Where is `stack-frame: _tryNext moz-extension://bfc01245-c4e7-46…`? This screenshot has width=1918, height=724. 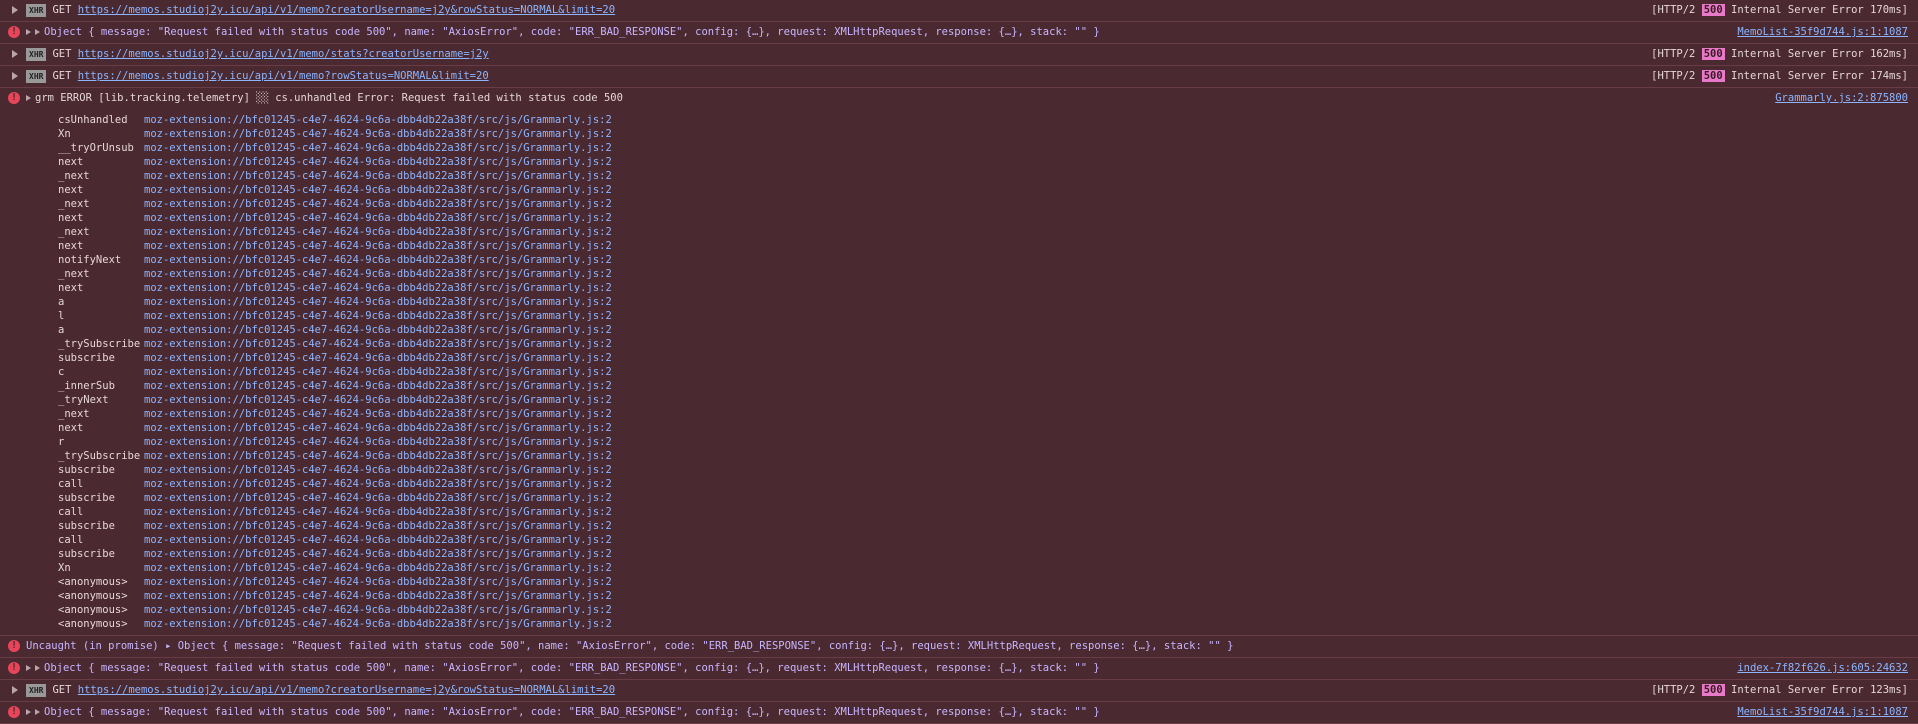
stack-frame: _tryNext moz-extension://bfc01245-c4e7-46… is located at coordinates (988, 400).